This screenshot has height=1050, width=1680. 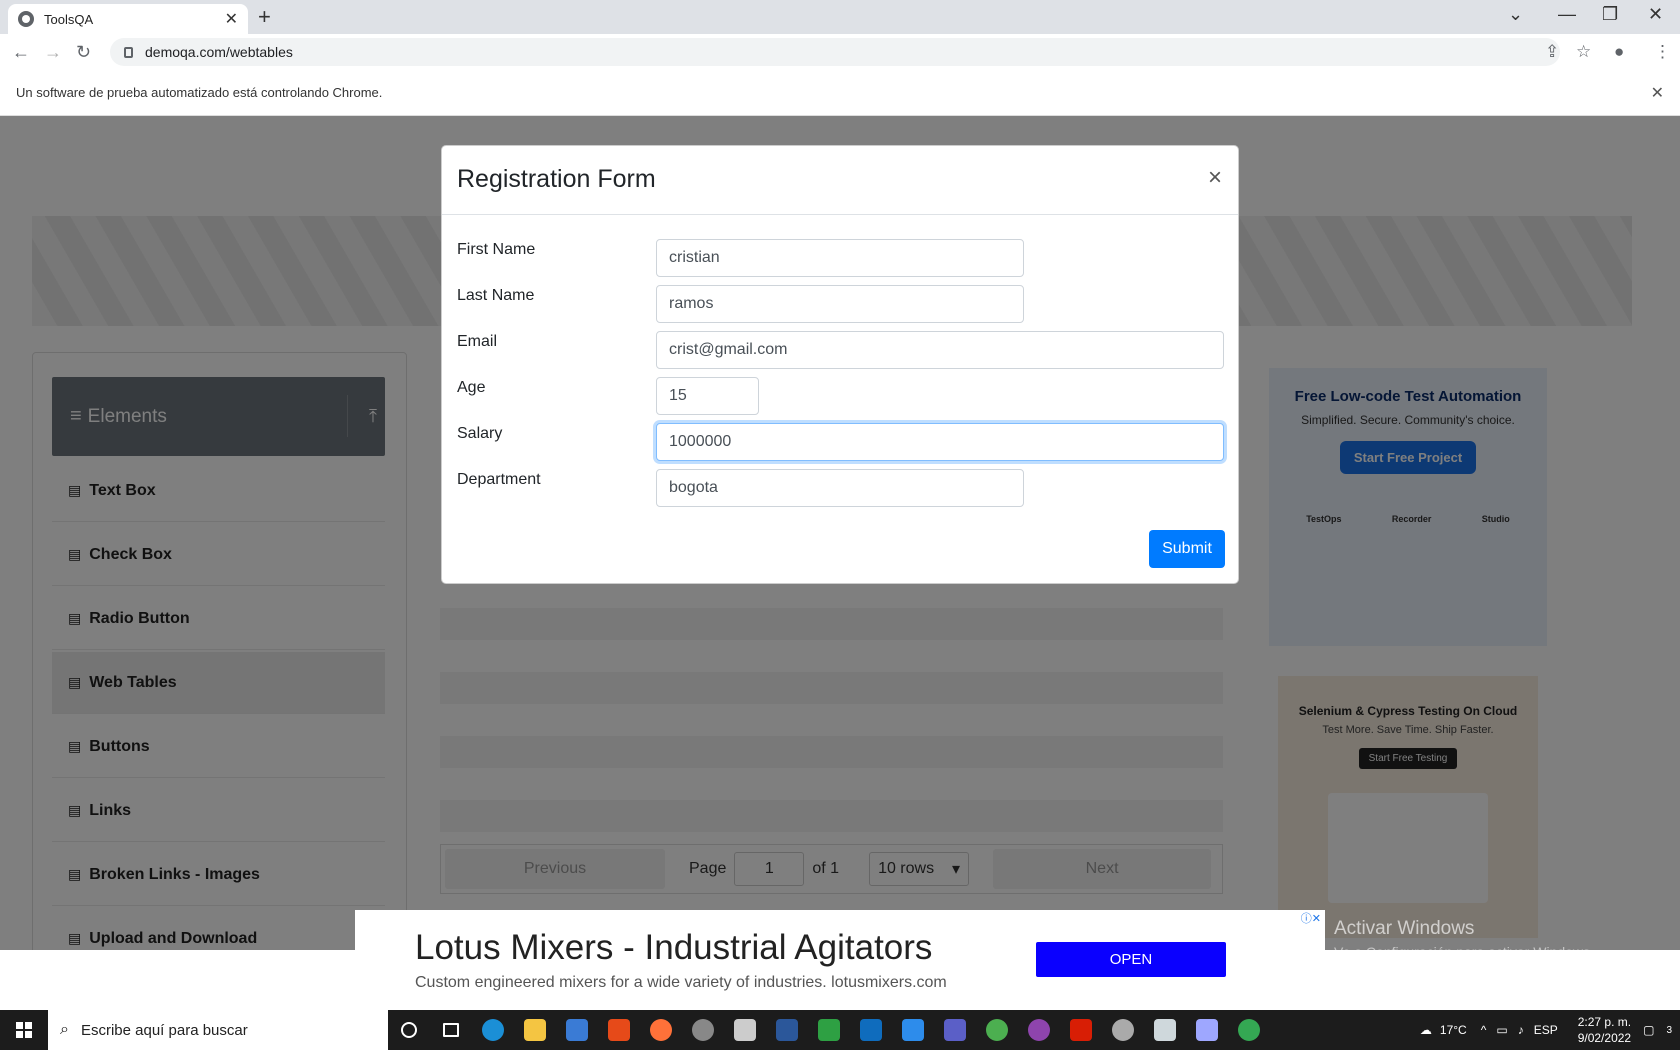 I want to click on weather-icon: ☁, so click(x=1426, y=1030).